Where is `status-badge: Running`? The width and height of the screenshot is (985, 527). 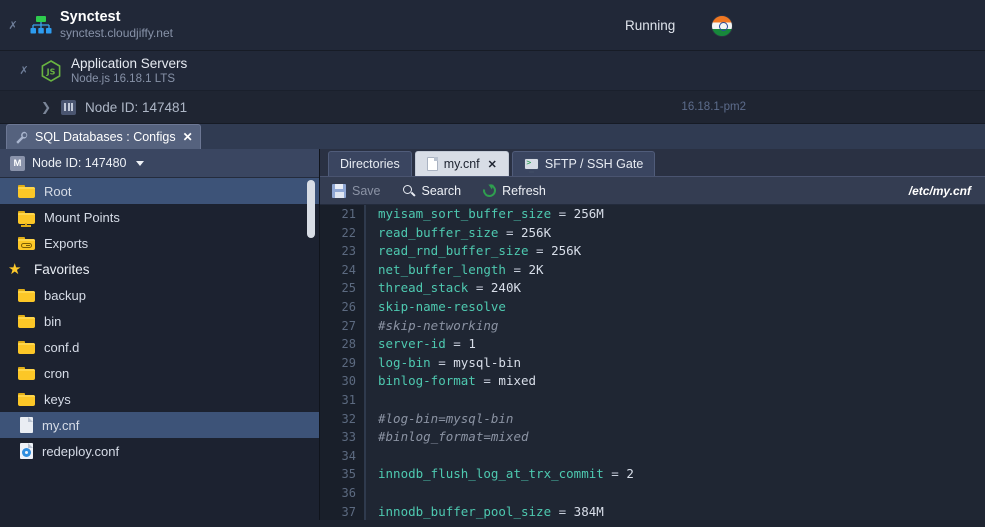
status-badge: Running is located at coordinates (650, 25).